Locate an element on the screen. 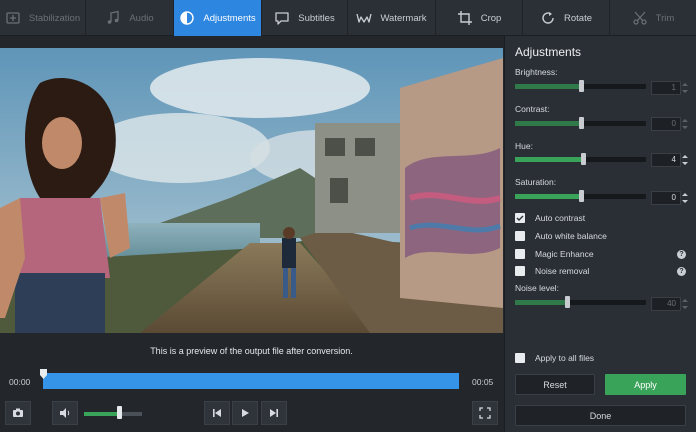 The image size is (696, 432). play-icon is located at coordinates (245, 413).